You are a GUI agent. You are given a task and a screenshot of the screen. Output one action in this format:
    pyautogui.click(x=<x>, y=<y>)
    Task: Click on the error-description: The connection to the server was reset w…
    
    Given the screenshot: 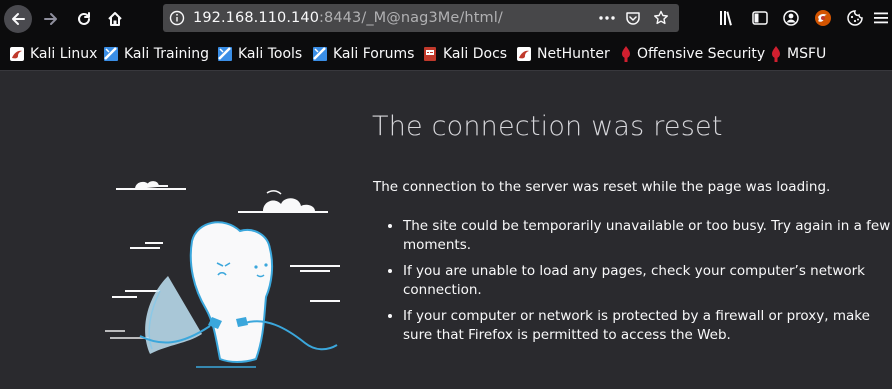 What is the action you would take?
    pyautogui.click(x=602, y=187)
    